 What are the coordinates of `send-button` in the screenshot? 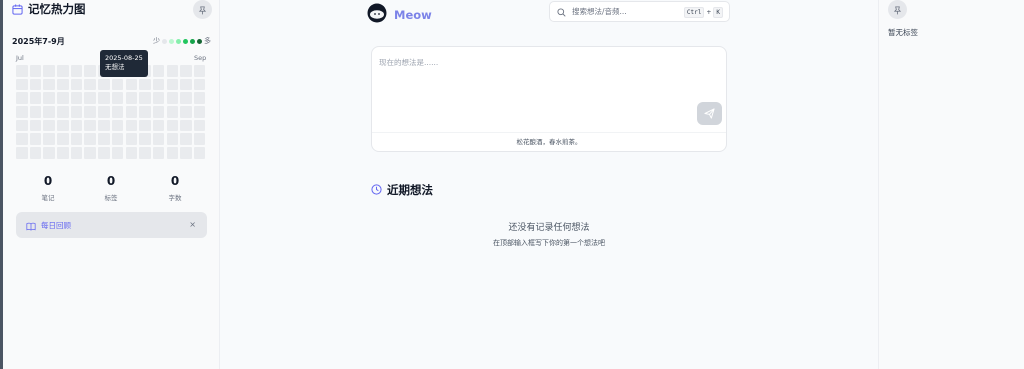 It's located at (709, 113).